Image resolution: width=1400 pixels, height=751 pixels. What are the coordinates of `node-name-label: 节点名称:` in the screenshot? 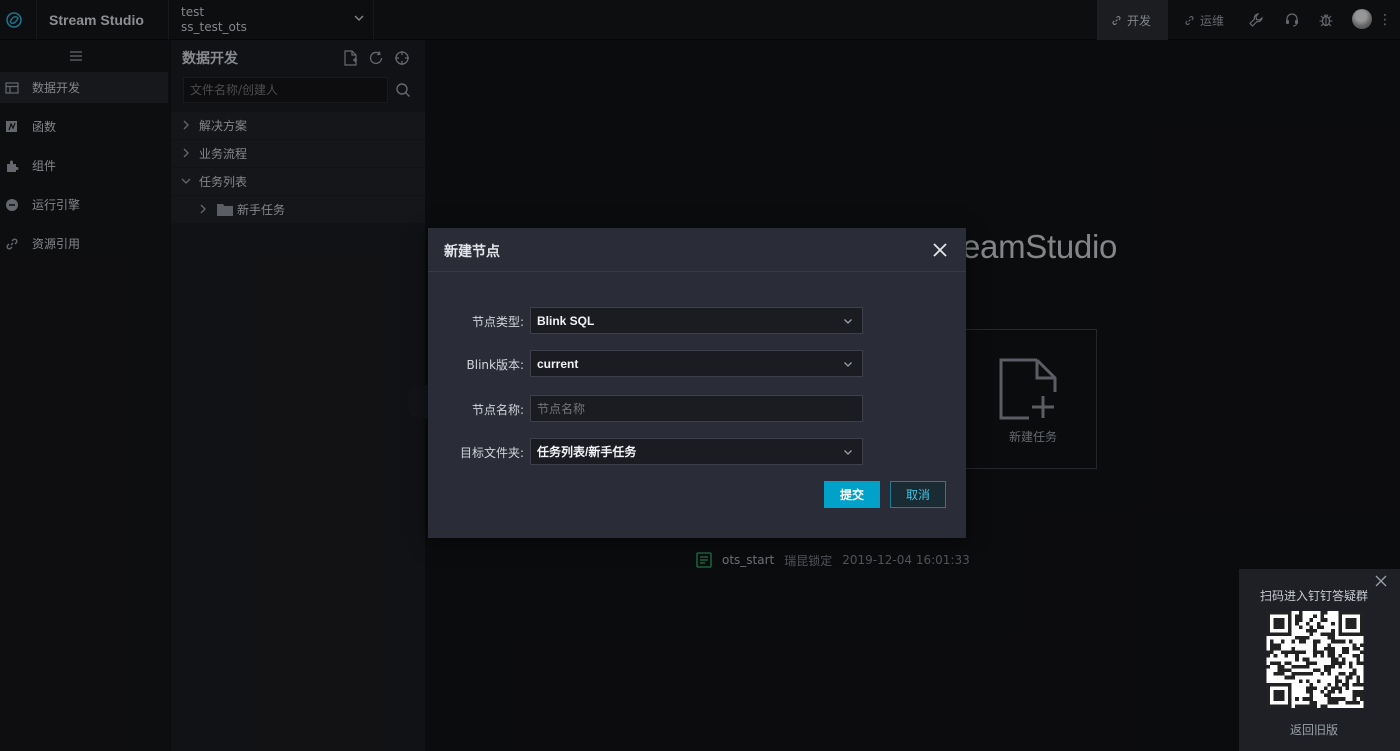 It's located at (497, 410).